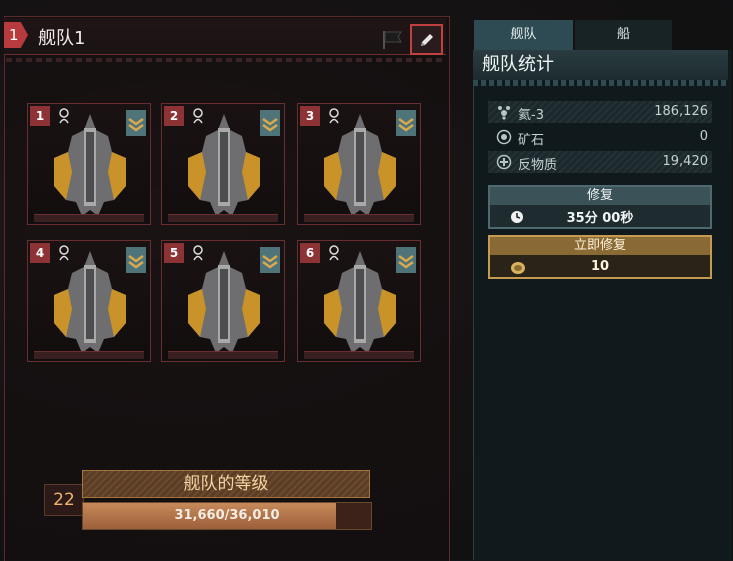  I want to click on slot-number: 5, so click(174, 253).